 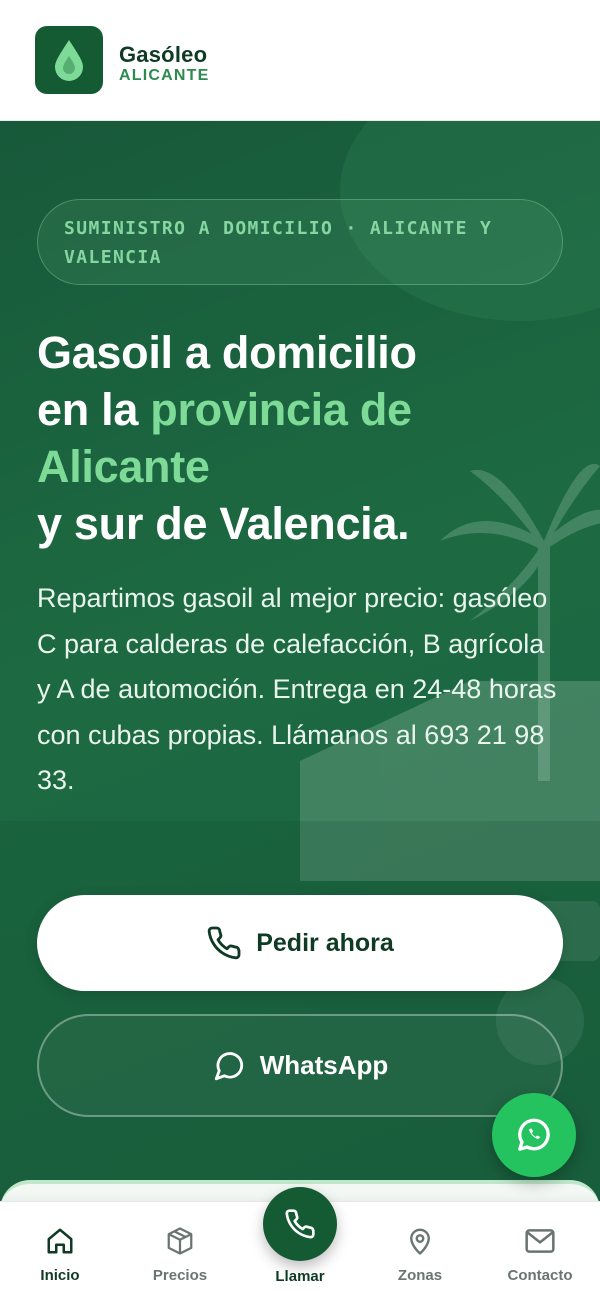 I want to click on call-button, so click(x=300, y=1224).